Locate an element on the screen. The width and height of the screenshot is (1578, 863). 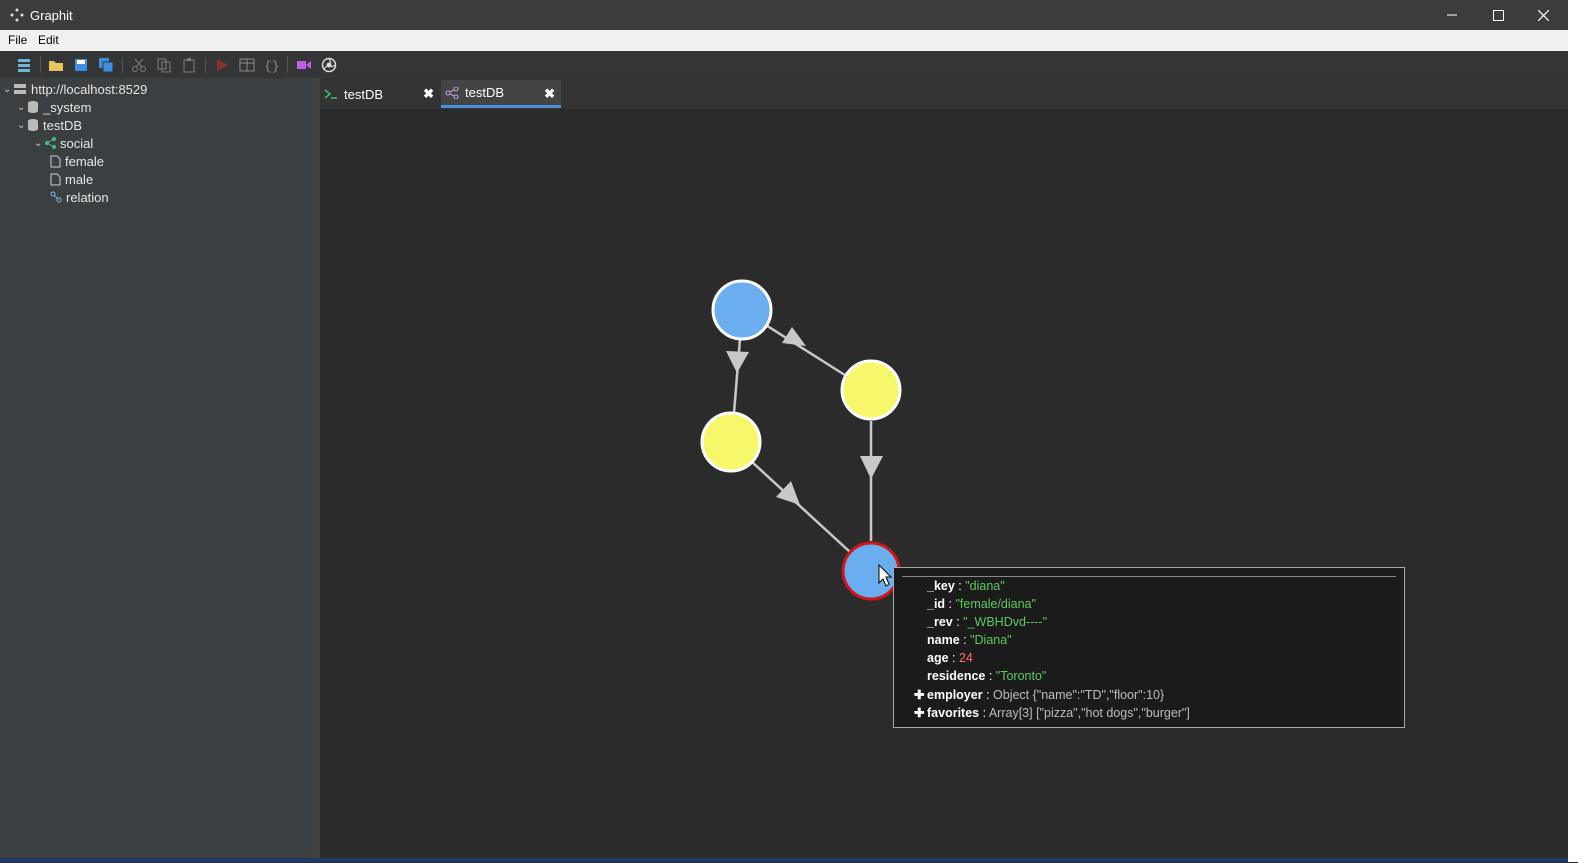
console-icon is located at coordinates (330, 94).